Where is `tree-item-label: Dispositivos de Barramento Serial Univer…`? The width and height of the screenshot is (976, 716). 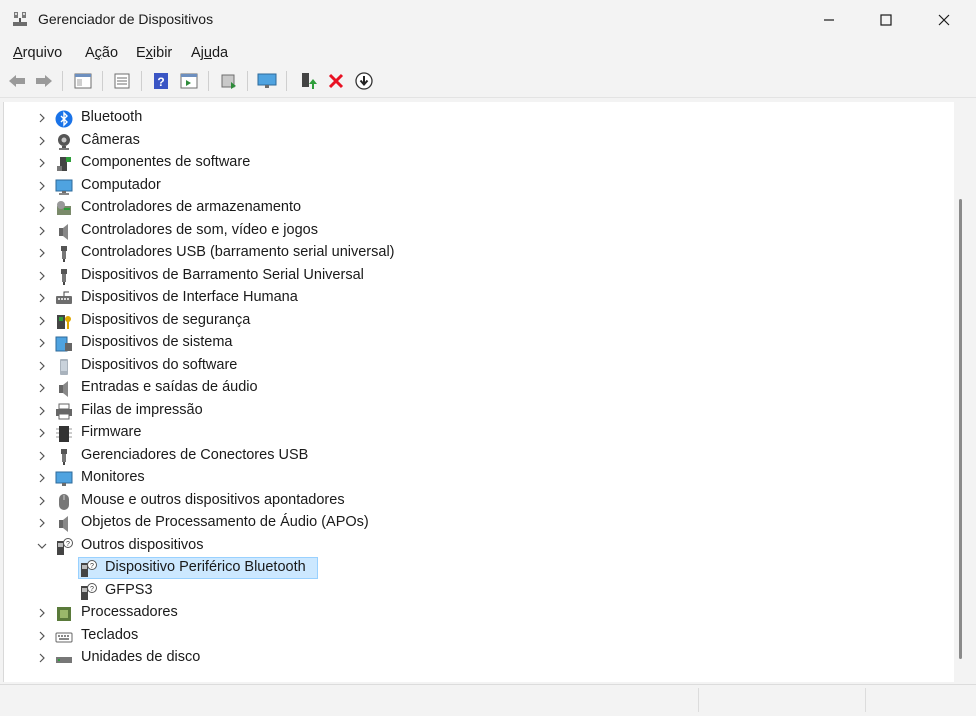
tree-item-label: Dispositivos de Barramento Serial Univer… is located at coordinates (222, 274).